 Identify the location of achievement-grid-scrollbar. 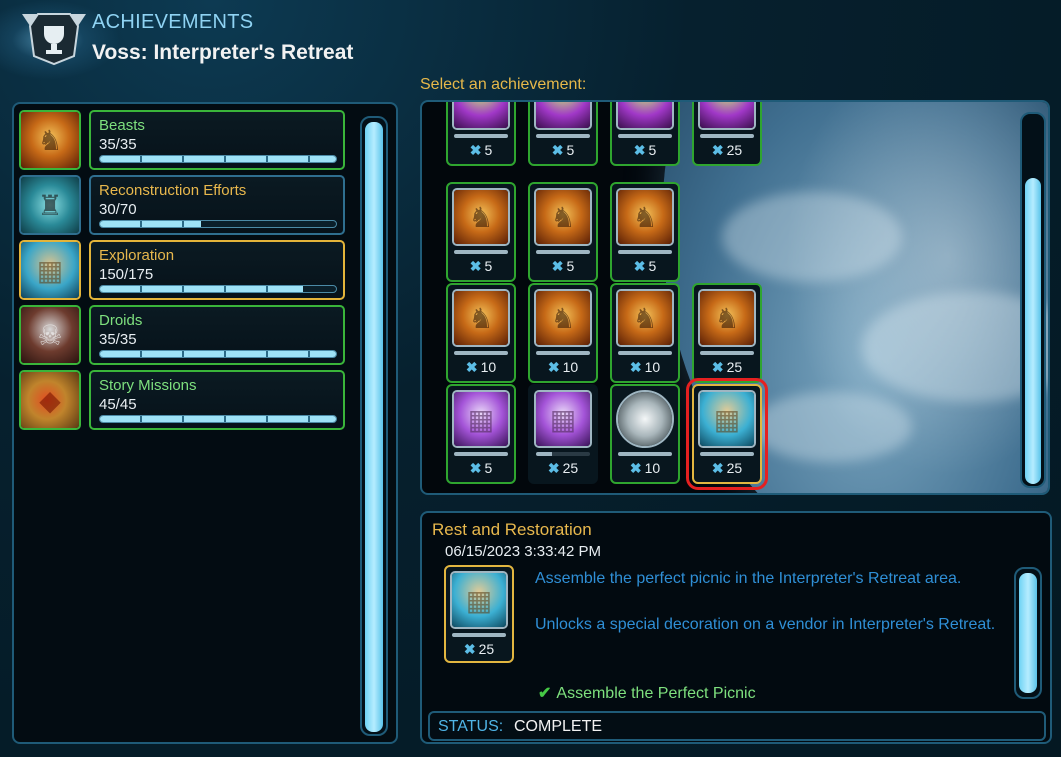
(1033, 300).